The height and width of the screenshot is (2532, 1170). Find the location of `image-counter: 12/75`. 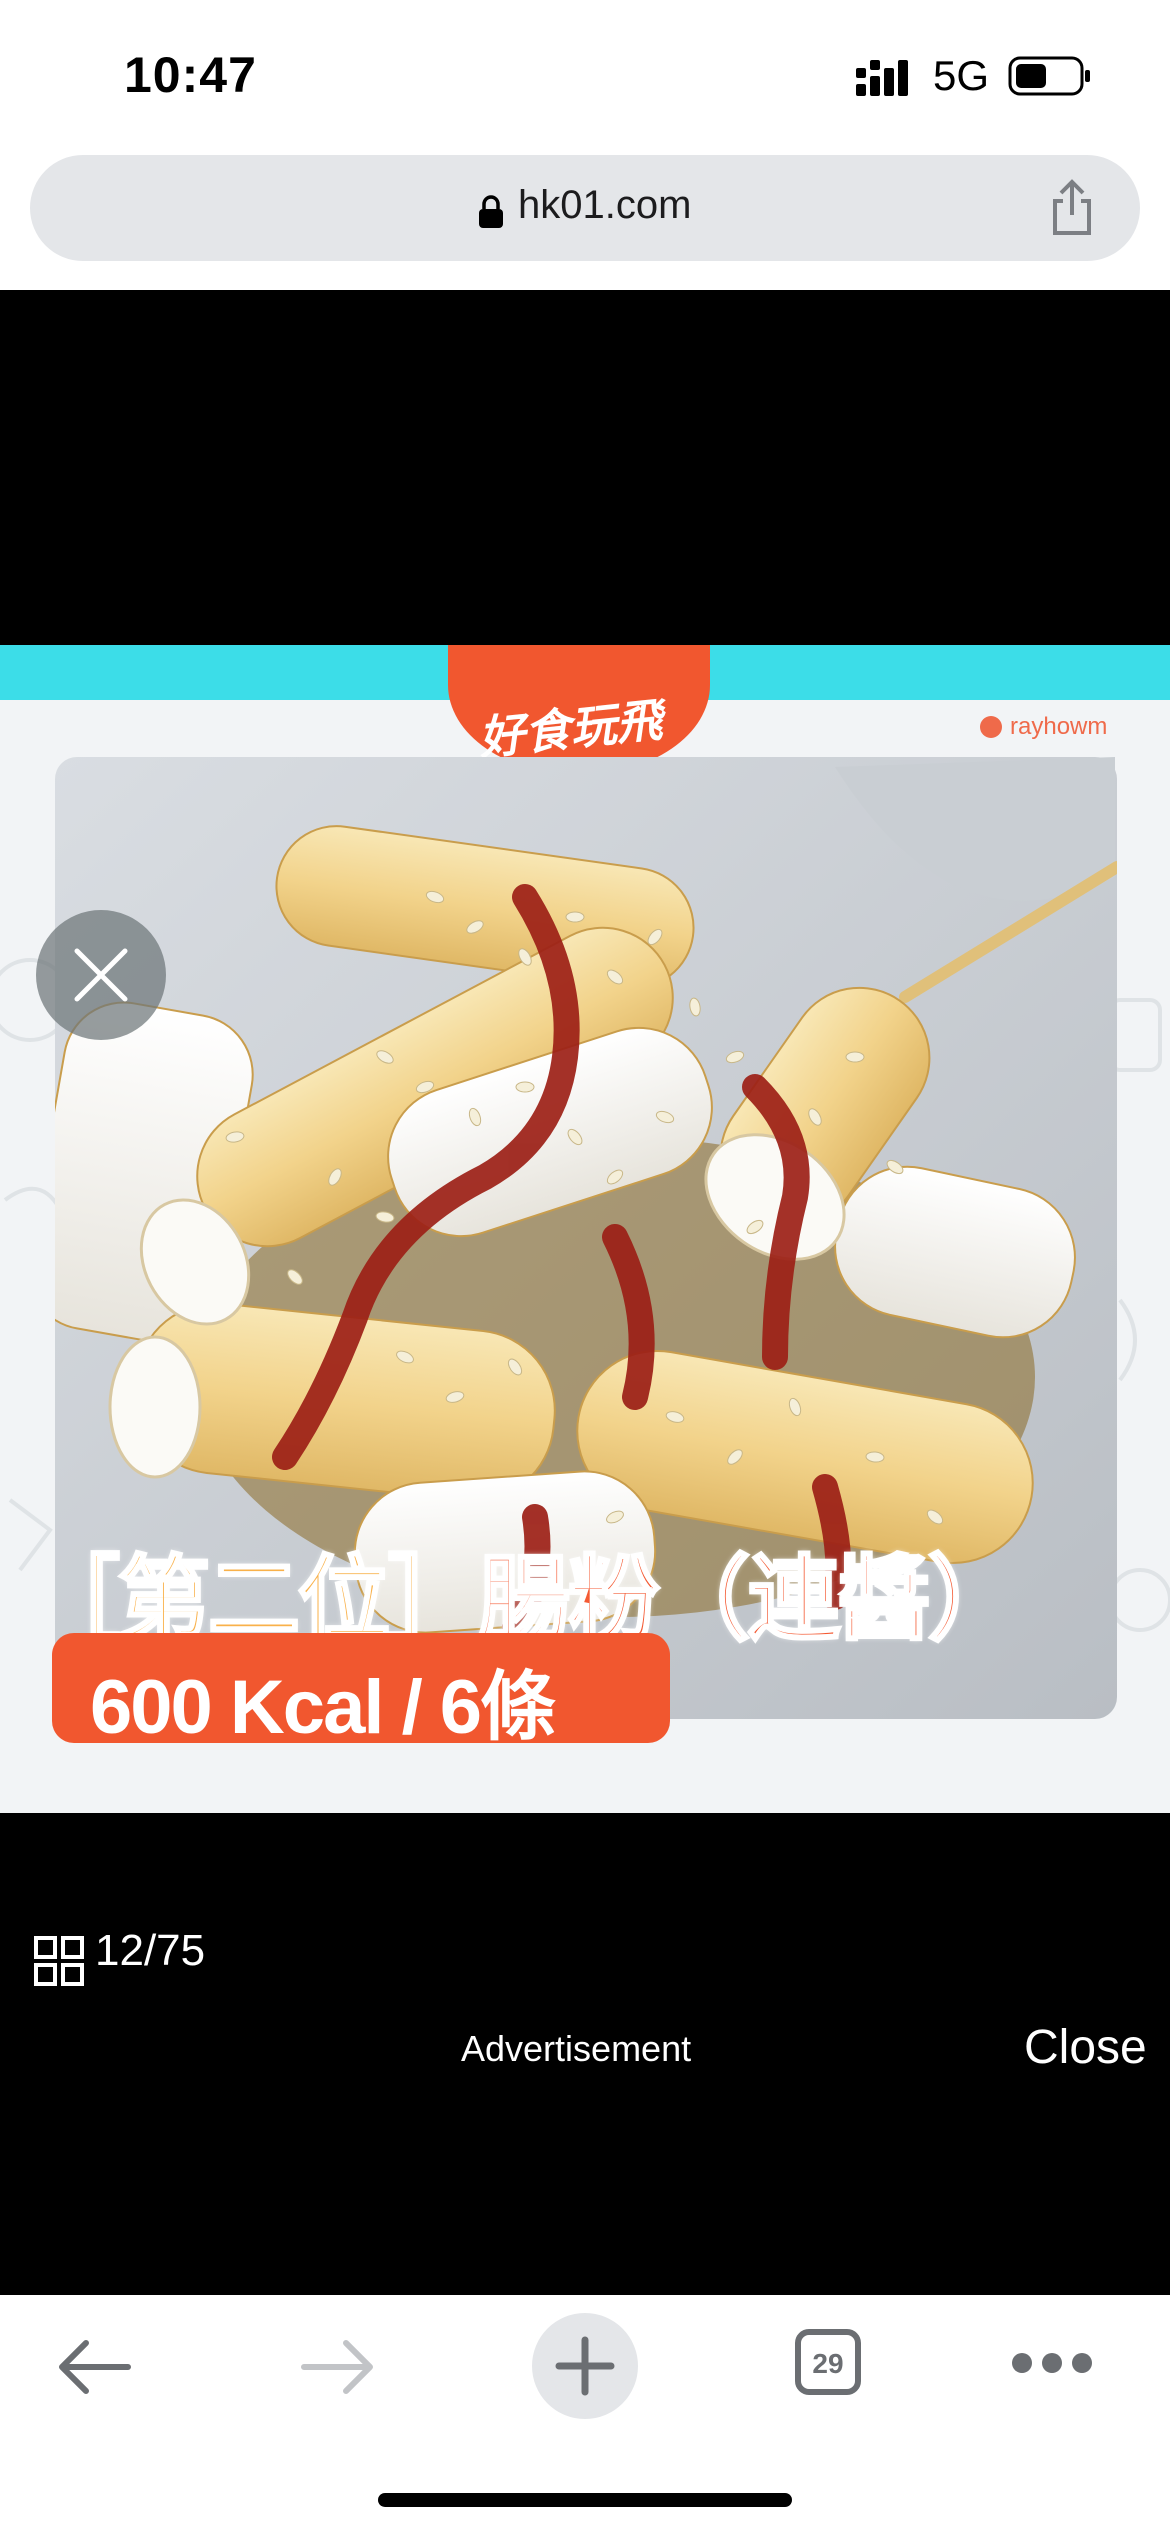

image-counter: 12/75 is located at coordinates (150, 1950).